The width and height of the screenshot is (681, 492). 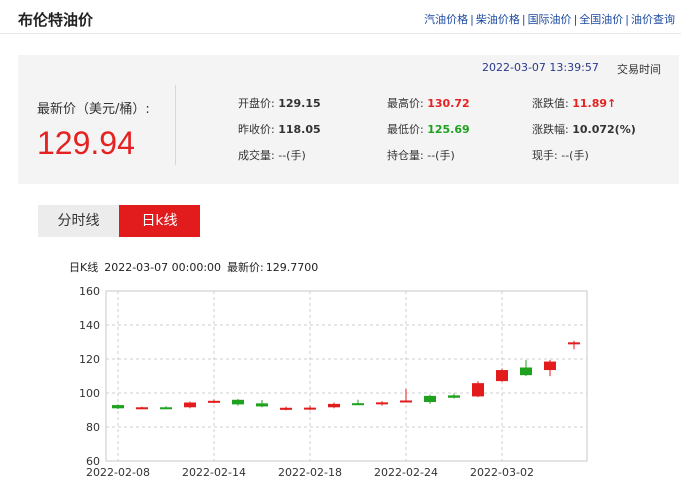 What do you see at coordinates (214, 472) in the screenshot?
I see `x-tick-label: 2022-02-14` at bounding box center [214, 472].